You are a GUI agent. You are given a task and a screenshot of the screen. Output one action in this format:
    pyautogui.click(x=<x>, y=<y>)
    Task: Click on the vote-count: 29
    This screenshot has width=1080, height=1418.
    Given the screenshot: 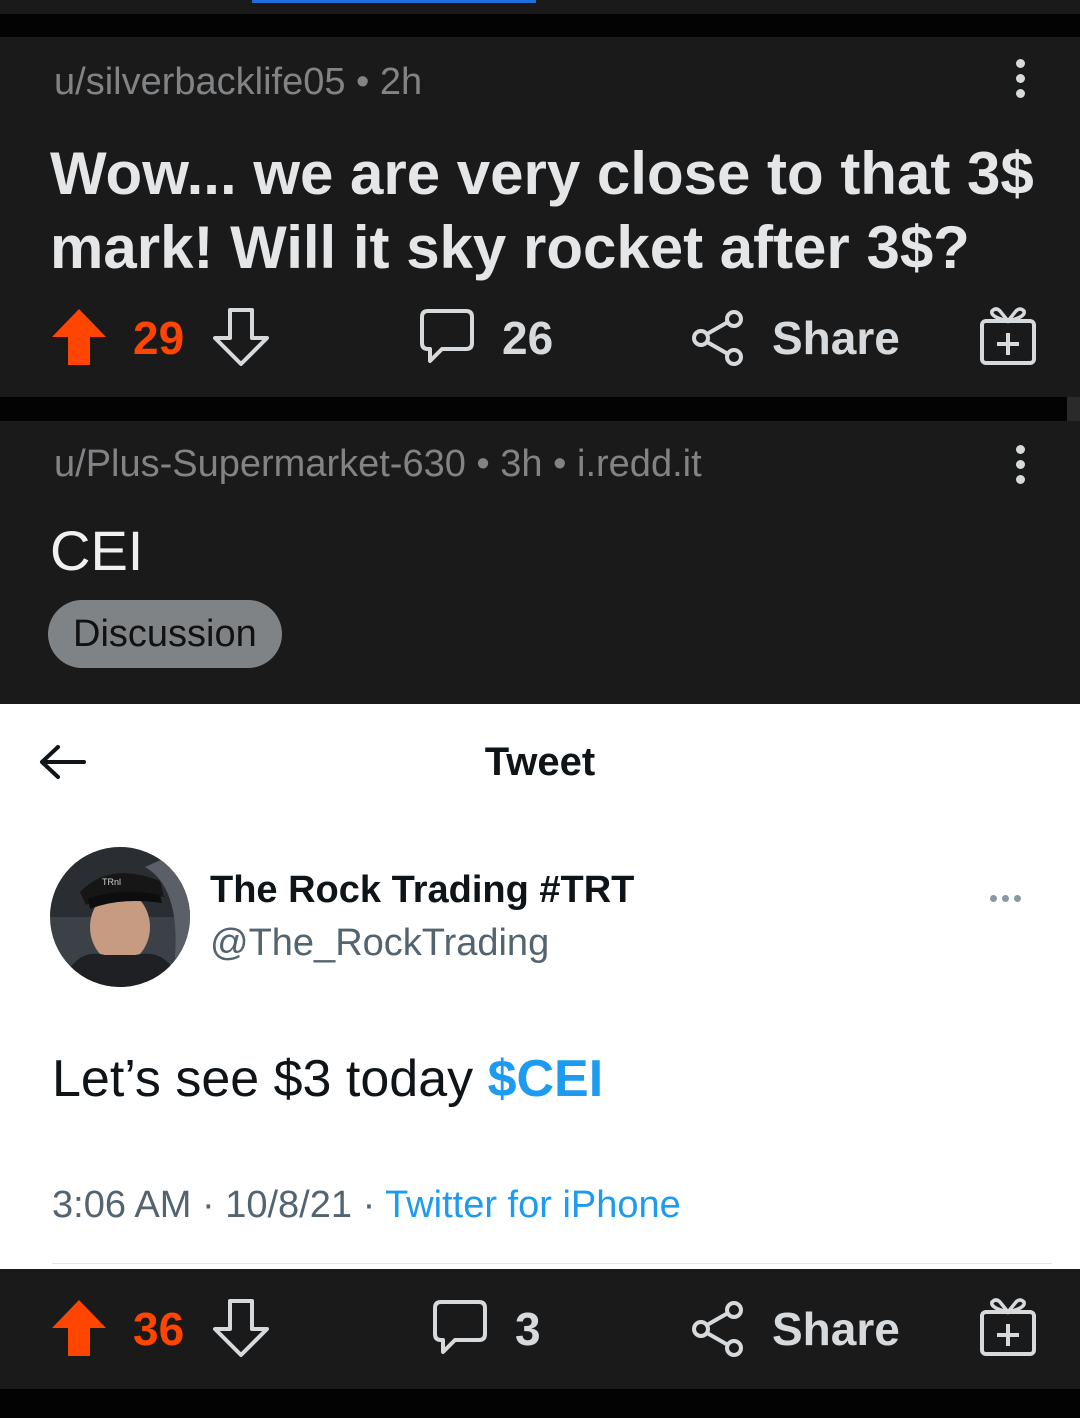 What is the action you would take?
    pyautogui.click(x=159, y=338)
    